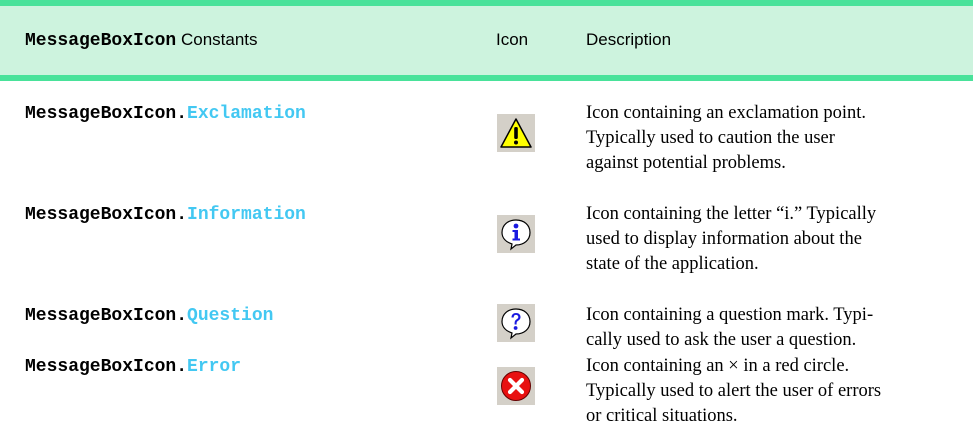 The image size is (973, 446). I want to click on description-line: or critical situations., so click(662, 416).